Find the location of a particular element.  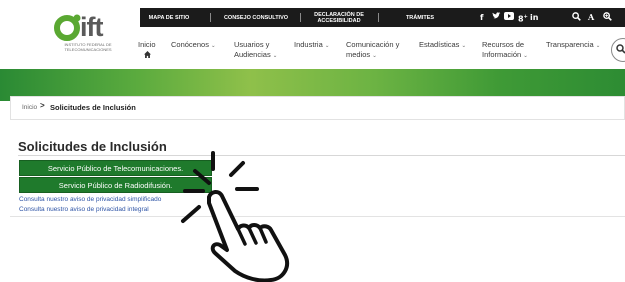

nav-item-label: Transparencia is located at coordinates (570, 44).